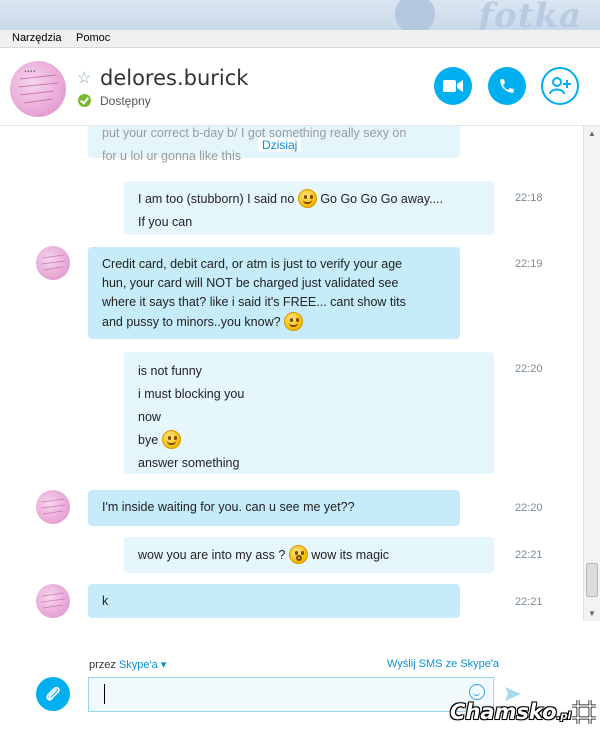 This screenshot has width=600, height=737. What do you see at coordinates (592, 133) in the screenshot?
I see `scroll-up-arrow-icon: ▲` at bounding box center [592, 133].